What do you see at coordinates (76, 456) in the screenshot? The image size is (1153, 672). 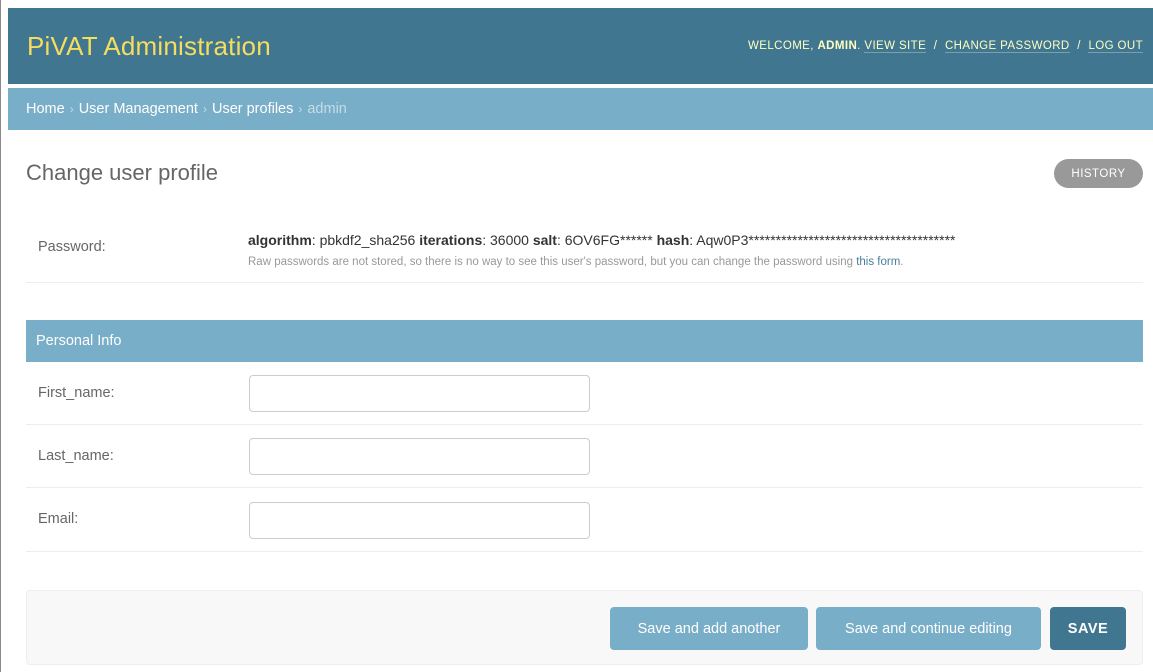 I see `last-name-label: Last_name:` at bounding box center [76, 456].